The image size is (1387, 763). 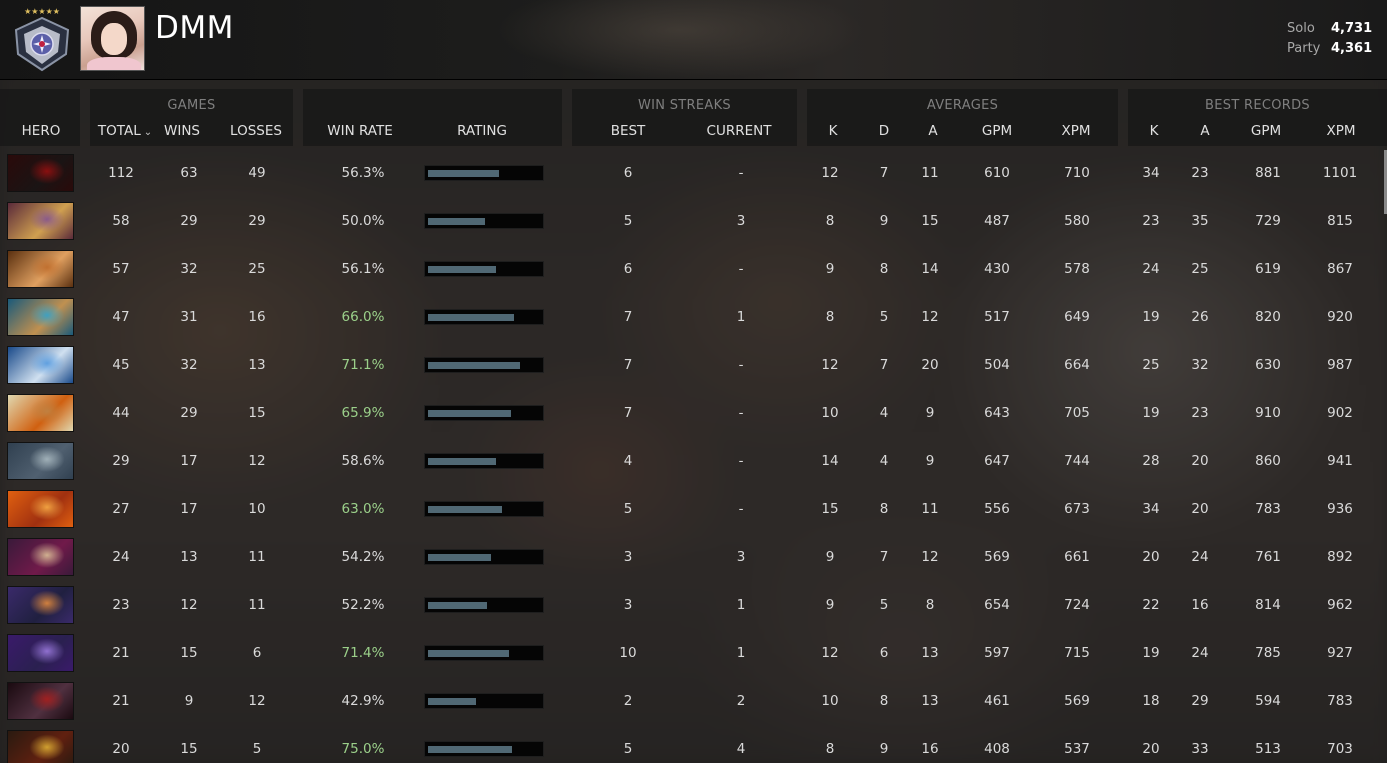 I want to click on anti-mage-icon, so click(x=40, y=605).